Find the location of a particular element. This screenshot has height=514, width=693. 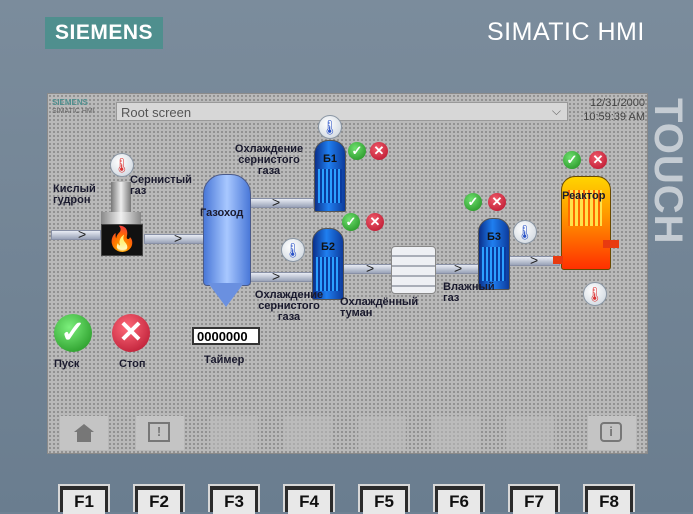

timer-field: 0000000 is located at coordinates (226, 336).